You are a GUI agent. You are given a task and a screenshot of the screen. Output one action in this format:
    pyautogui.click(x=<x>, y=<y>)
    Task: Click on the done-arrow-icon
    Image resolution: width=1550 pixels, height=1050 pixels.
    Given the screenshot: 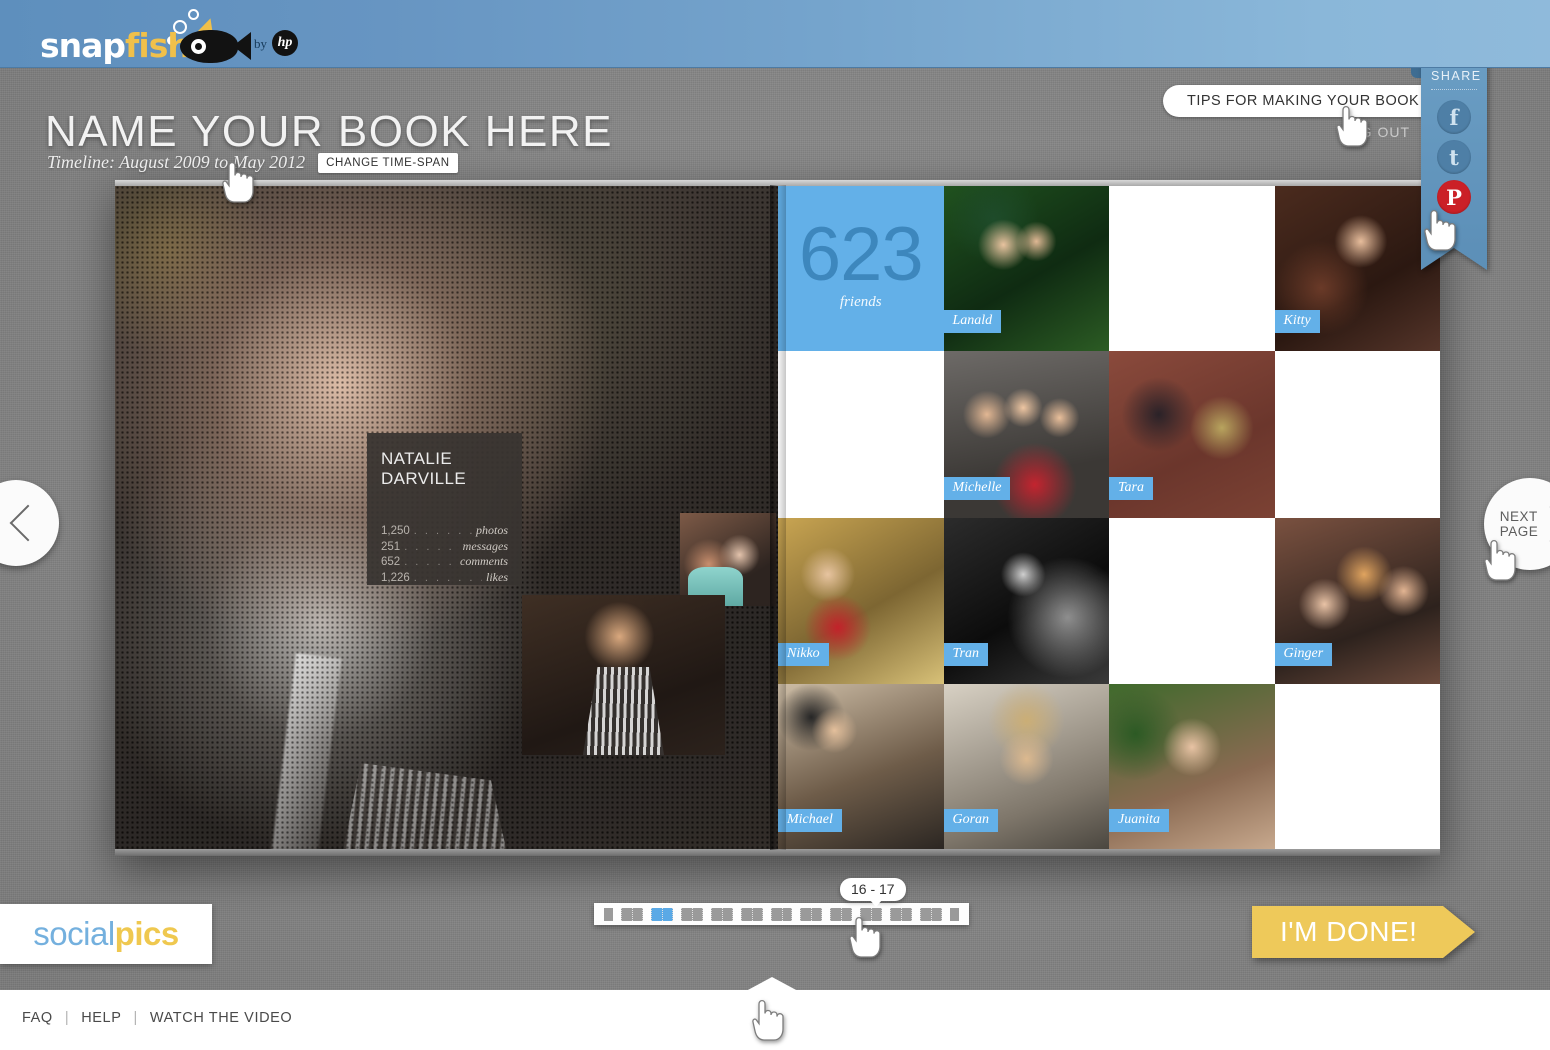 What is the action you would take?
    pyautogui.click(x=1459, y=932)
    